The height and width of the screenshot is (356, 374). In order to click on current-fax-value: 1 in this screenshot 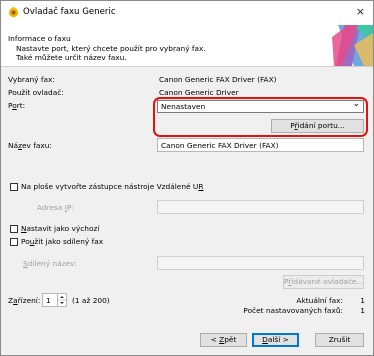, I will do `click(362, 300)`.